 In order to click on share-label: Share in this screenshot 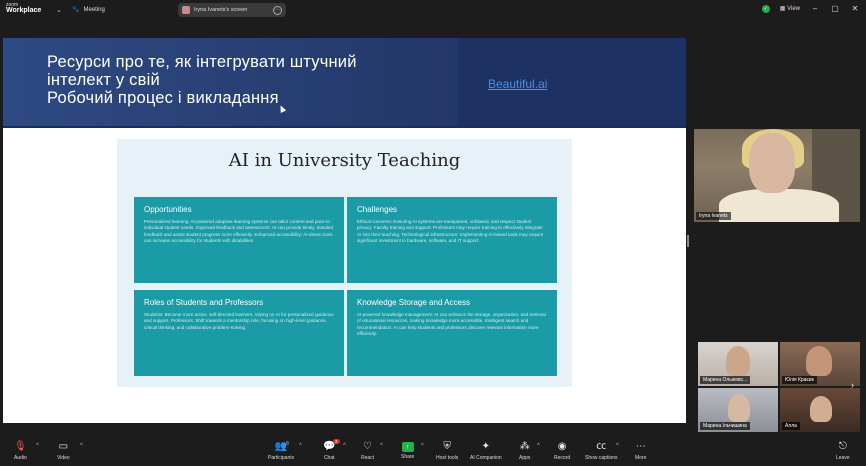, I will do `click(408, 457)`.